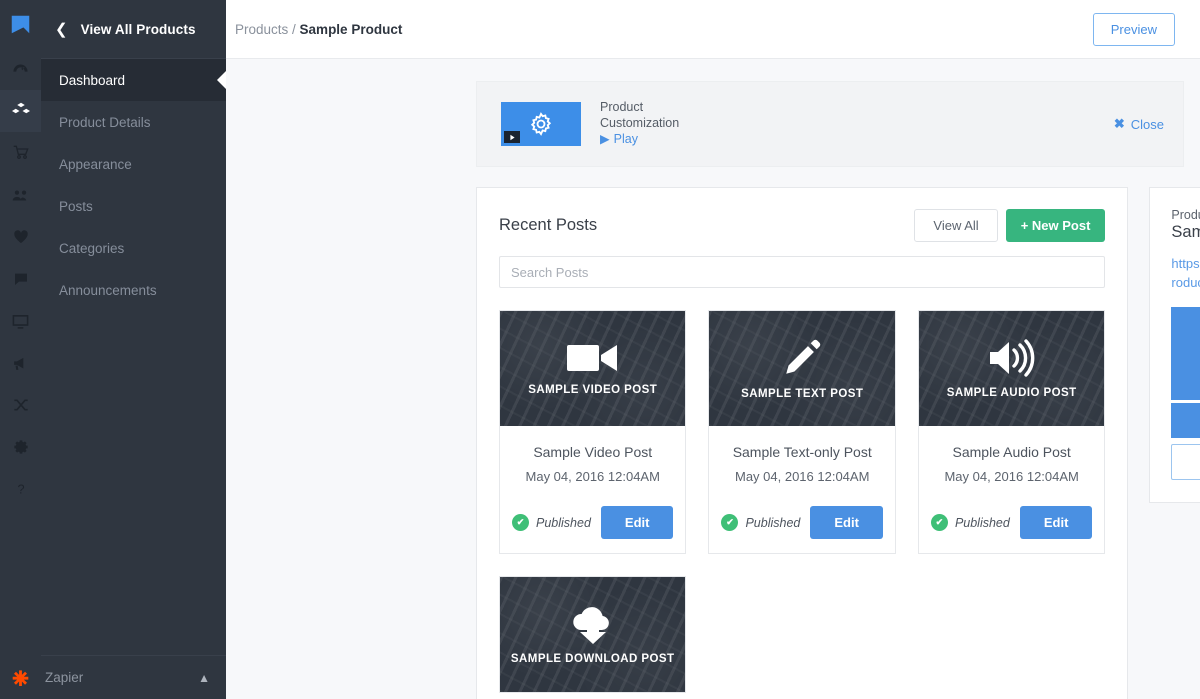  I want to click on back-label: View All Products, so click(138, 29).